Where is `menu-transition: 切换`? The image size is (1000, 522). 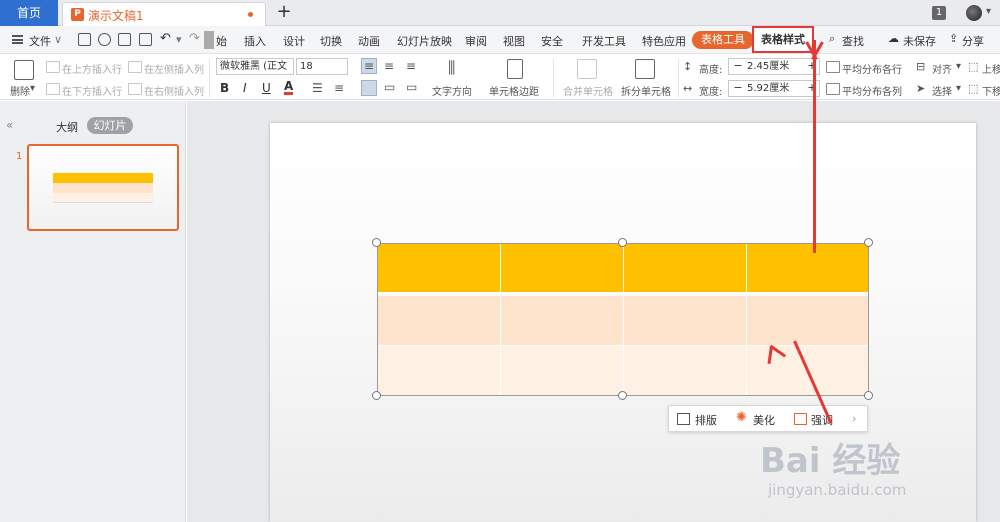
menu-transition: 切换 is located at coordinates (331, 41).